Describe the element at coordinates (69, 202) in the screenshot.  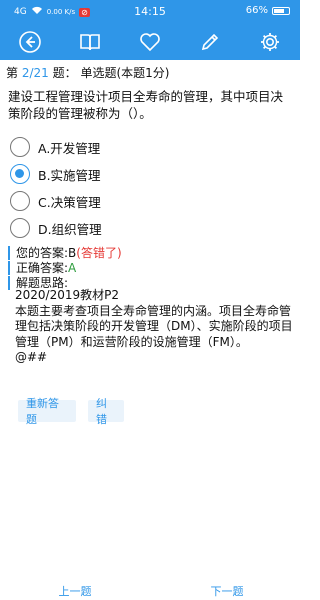
I see `option-c-label: C.决策管理` at that location.